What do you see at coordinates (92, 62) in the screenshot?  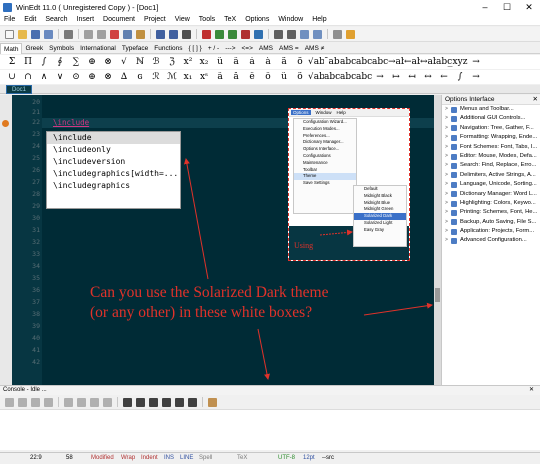 I see `symbol-button: ⊕` at bounding box center [92, 62].